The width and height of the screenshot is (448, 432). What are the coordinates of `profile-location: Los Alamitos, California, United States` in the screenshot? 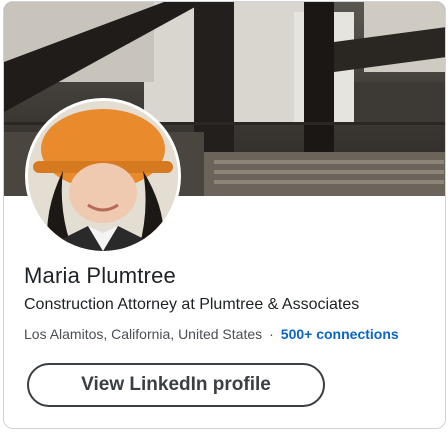 It's located at (143, 334).